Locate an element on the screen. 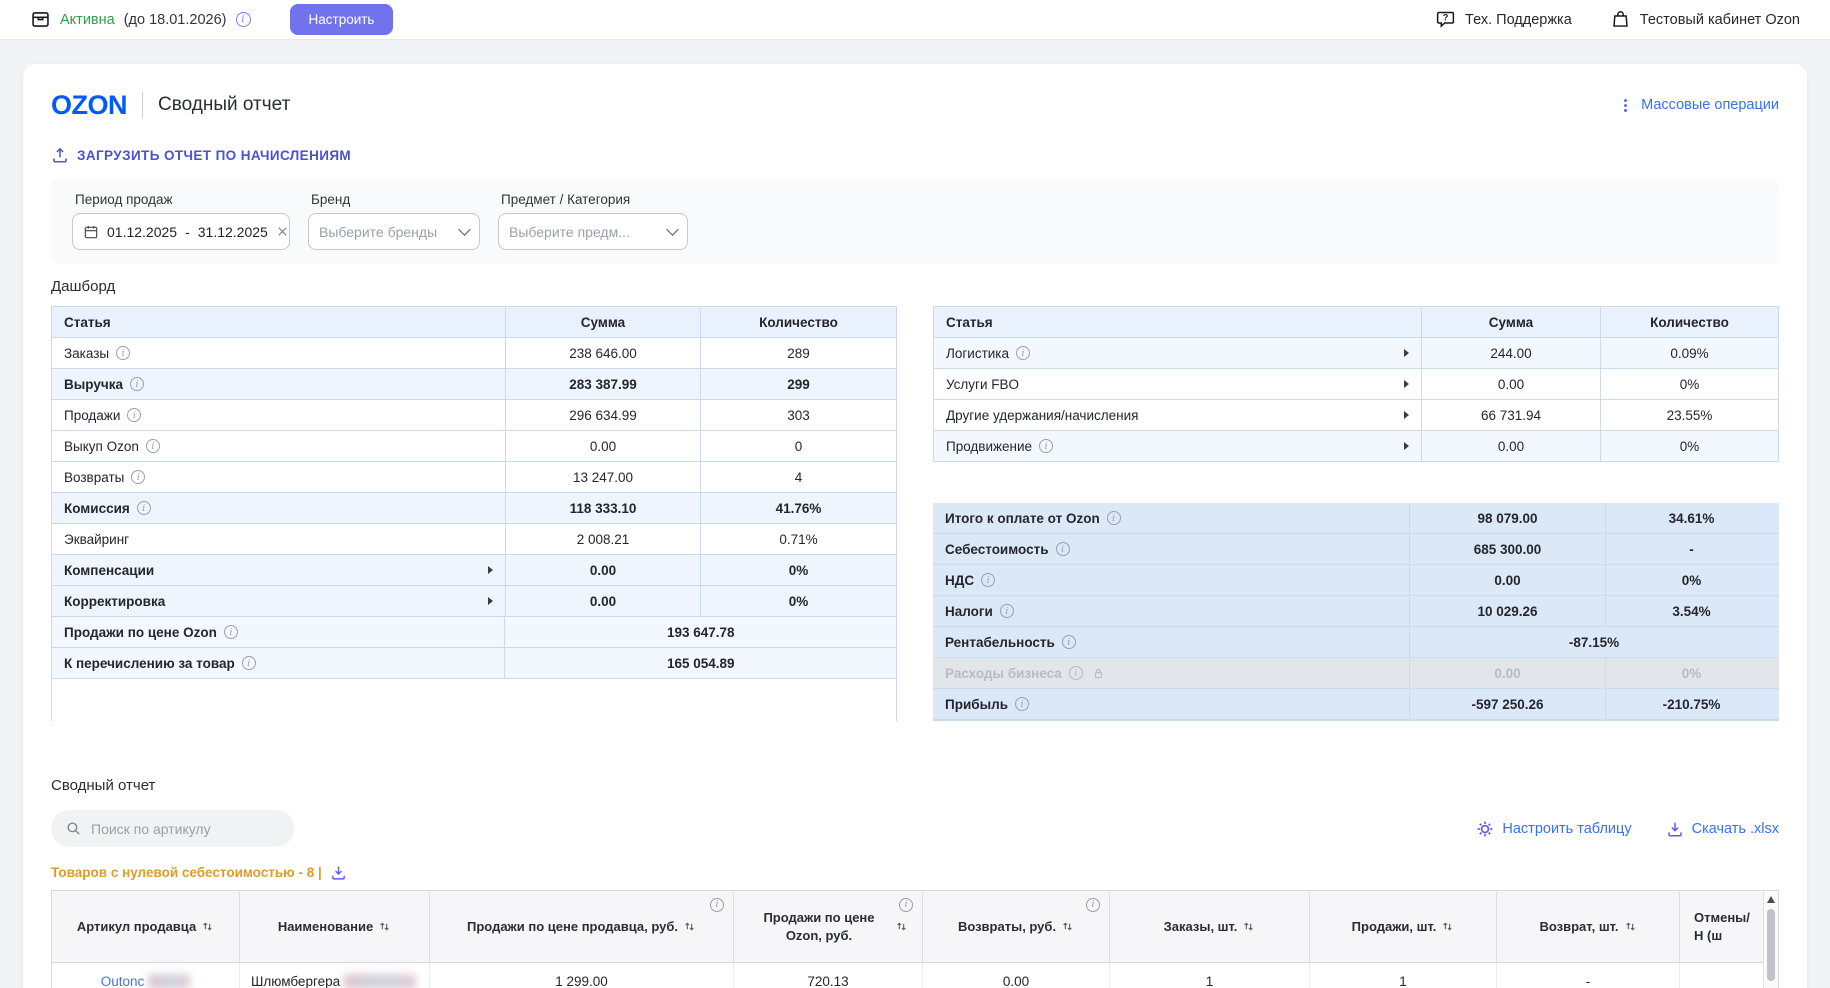 This screenshot has width=1830, height=988. scrollbar-thumb is located at coordinates (1771, 945).